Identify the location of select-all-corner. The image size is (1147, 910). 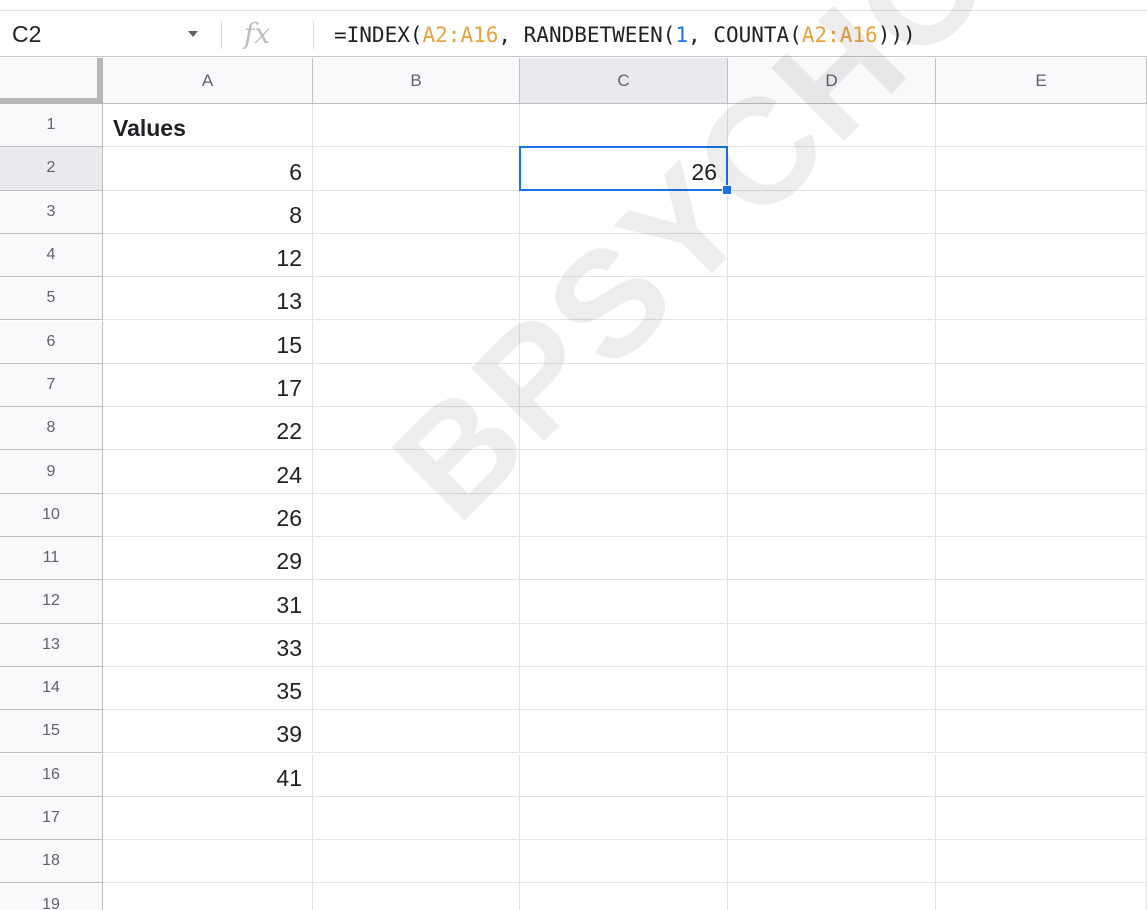
(51, 81).